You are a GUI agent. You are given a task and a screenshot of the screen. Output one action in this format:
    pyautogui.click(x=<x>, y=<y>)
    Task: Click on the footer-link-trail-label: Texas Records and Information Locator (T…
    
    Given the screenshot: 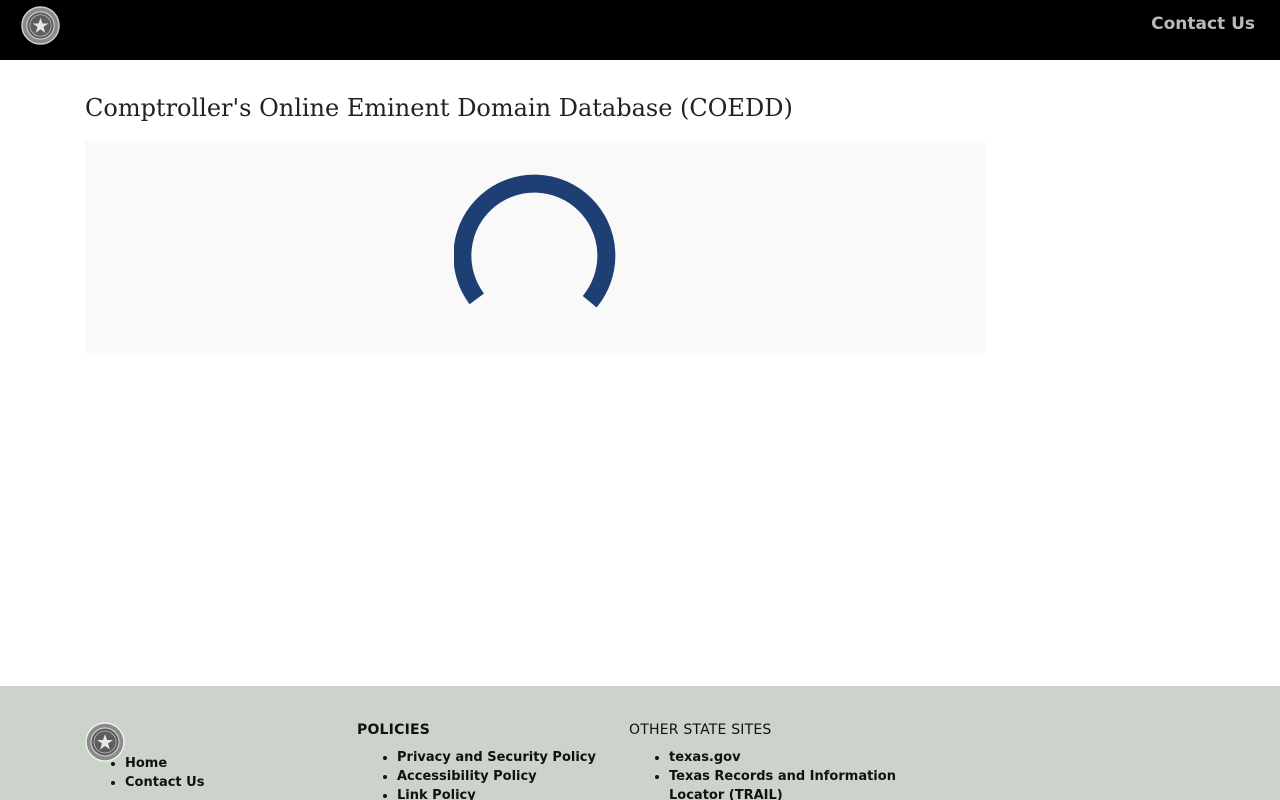 What is the action you would take?
    pyautogui.click(x=782, y=784)
    